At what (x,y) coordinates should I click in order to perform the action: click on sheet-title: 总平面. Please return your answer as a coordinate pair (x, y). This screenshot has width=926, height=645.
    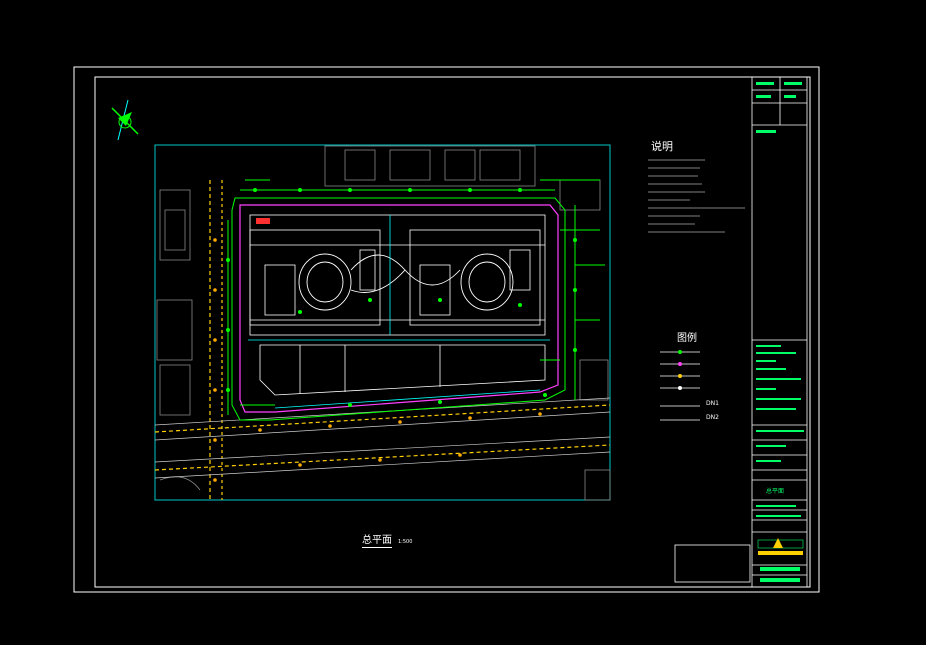
    Looking at the image, I should click on (775, 491).